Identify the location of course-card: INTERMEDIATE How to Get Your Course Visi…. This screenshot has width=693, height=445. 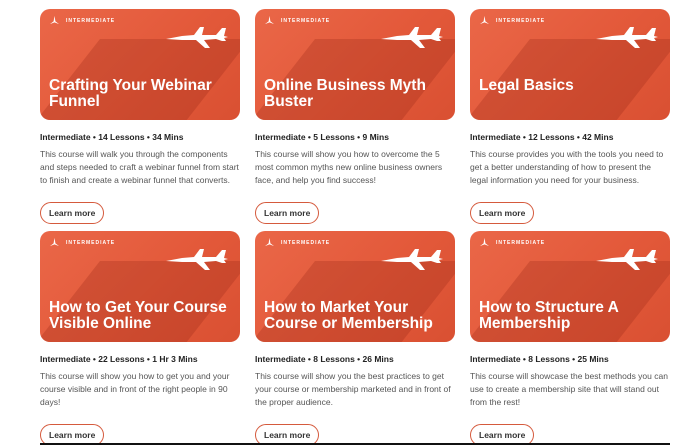
(140, 338).